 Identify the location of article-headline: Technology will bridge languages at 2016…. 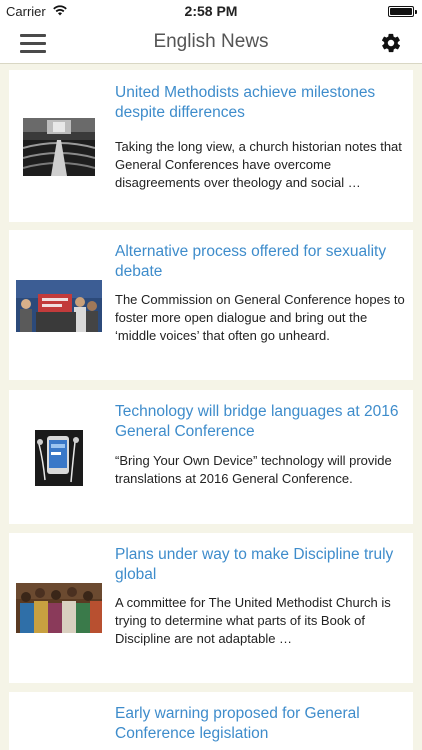
(260, 422).